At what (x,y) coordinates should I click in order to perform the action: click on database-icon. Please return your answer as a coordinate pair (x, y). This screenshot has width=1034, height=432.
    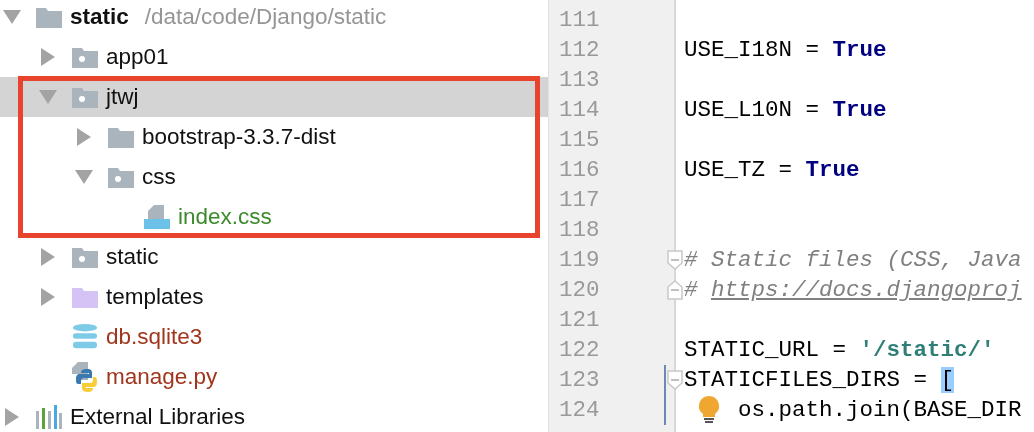
    Looking at the image, I should click on (85, 337).